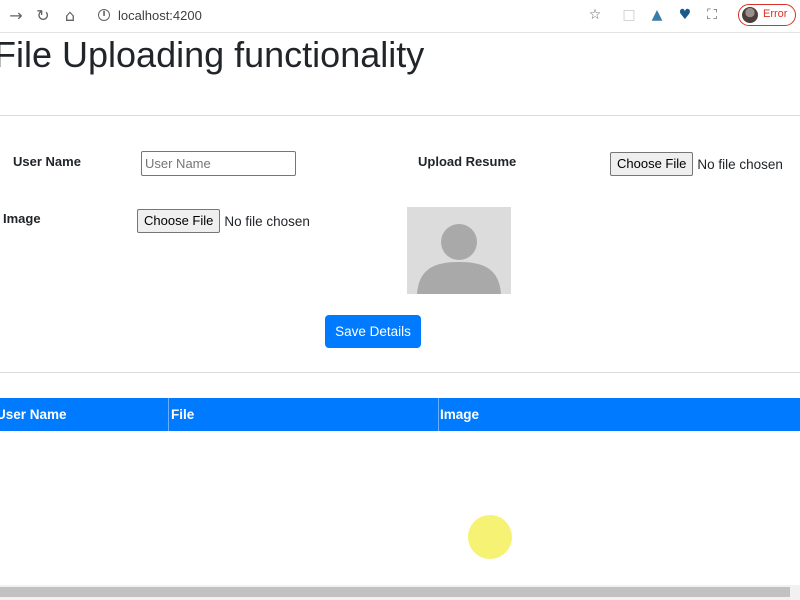 Image resolution: width=800 pixels, height=600 pixels. I want to click on capture-icon: ⛶, so click(712, 15).